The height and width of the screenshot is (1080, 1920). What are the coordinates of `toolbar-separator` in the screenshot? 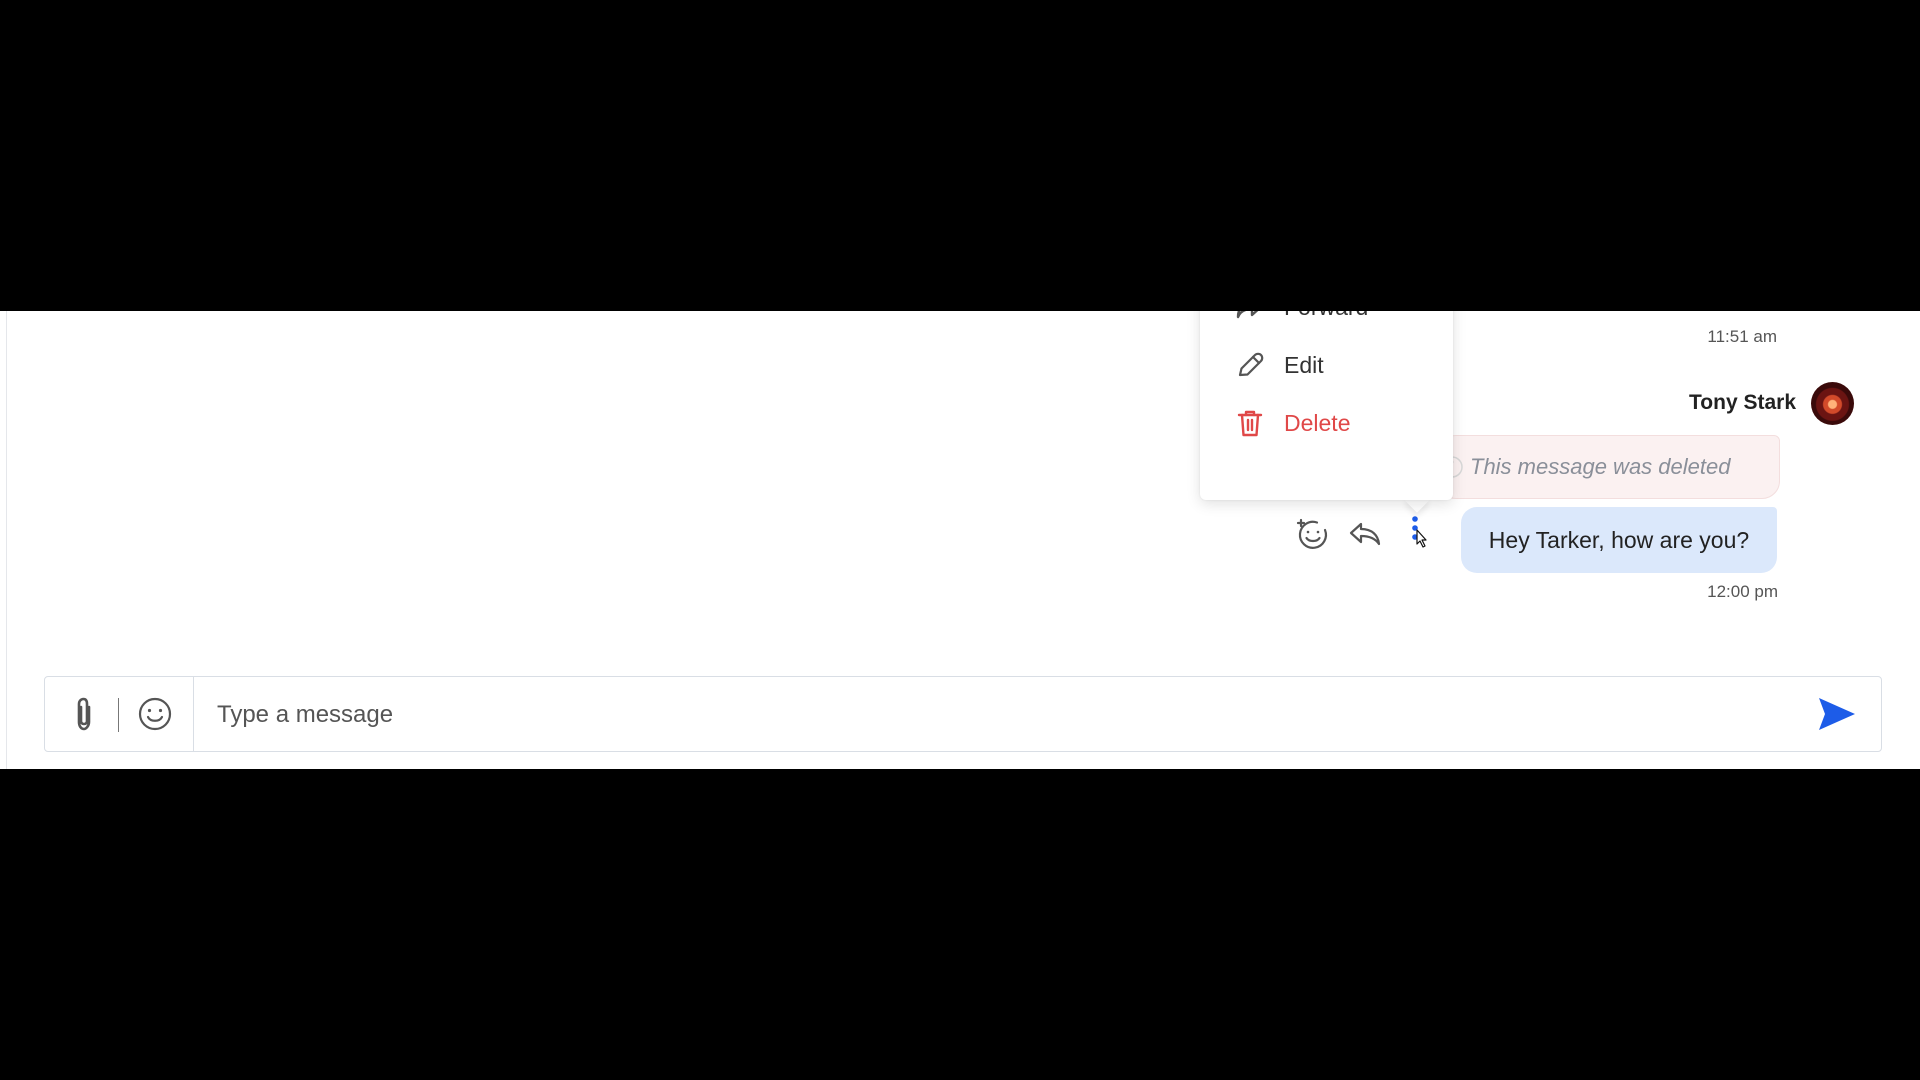 It's located at (118, 715).